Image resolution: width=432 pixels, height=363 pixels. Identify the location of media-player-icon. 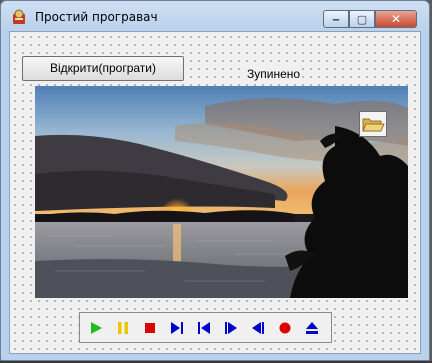
(19, 16).